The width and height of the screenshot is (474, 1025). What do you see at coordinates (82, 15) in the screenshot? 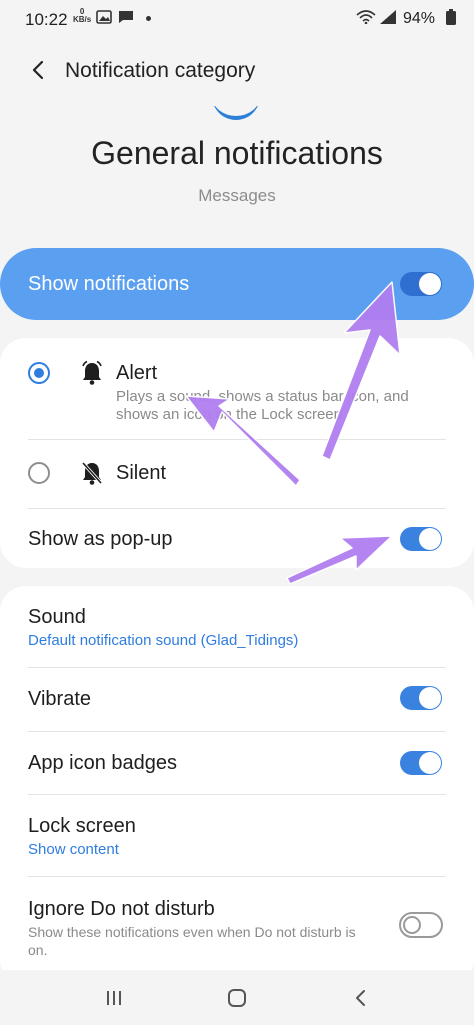
I see `net-speed: 0 KB/s` at bounding box center [82, 15].